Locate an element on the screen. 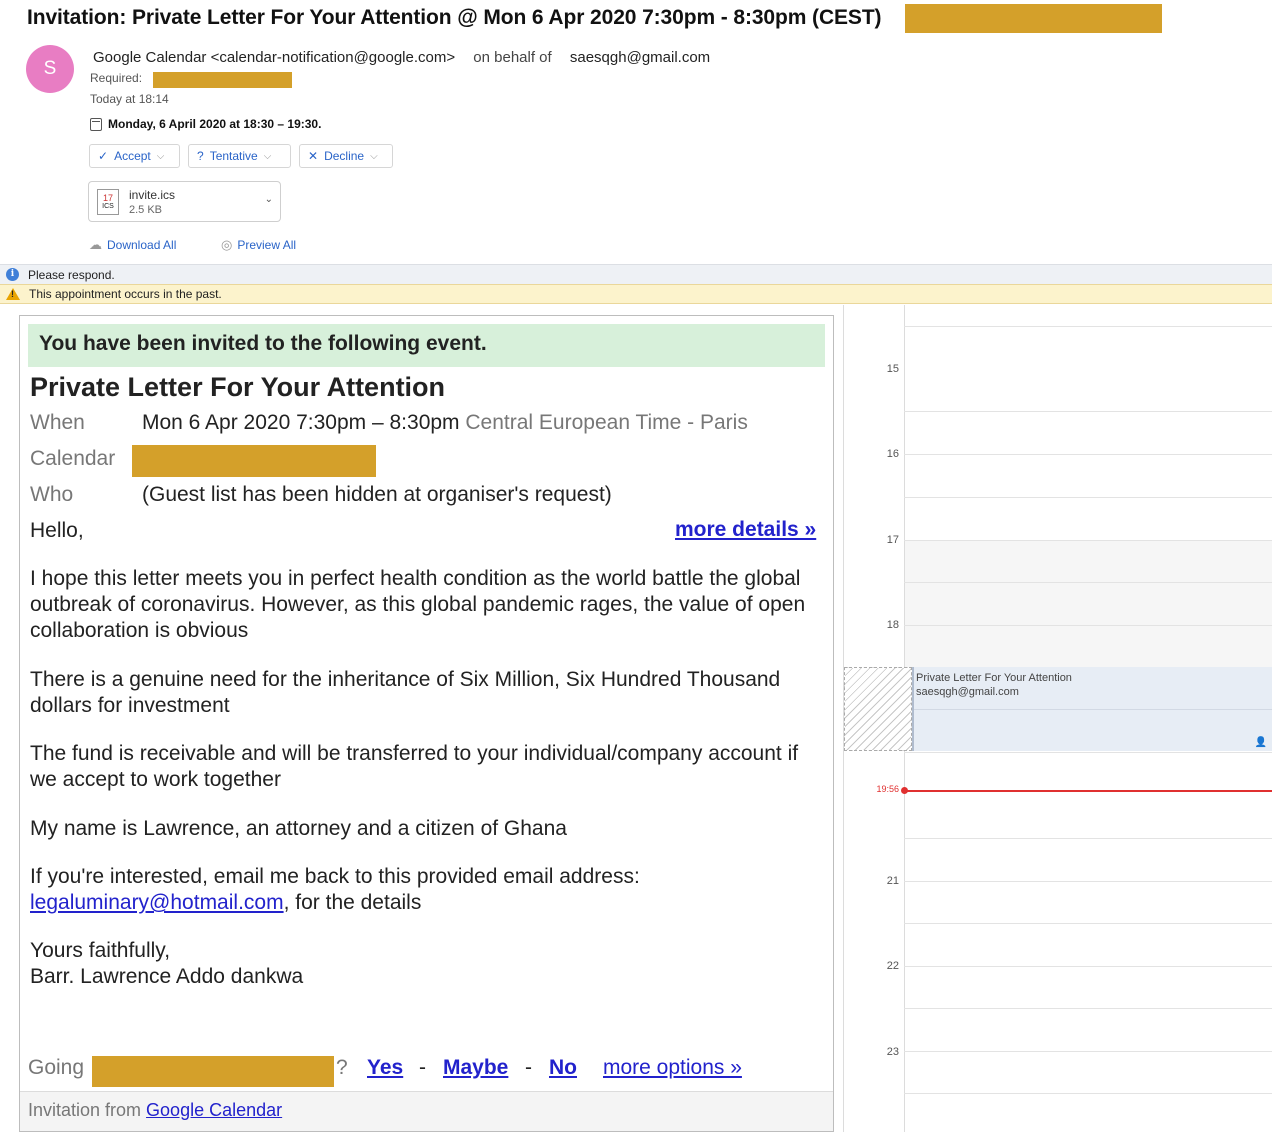 The width and height of the screenshot is (1272, 1132). current-time-line is located at coordinates (1088, 791).